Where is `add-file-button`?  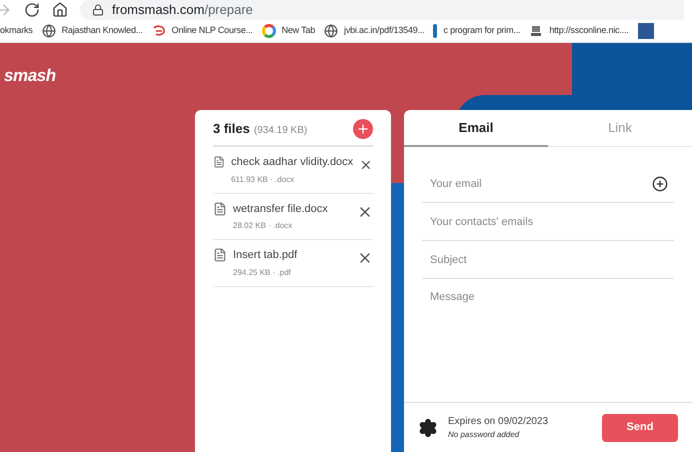 add-file-button is located at coordinates (363, 129).